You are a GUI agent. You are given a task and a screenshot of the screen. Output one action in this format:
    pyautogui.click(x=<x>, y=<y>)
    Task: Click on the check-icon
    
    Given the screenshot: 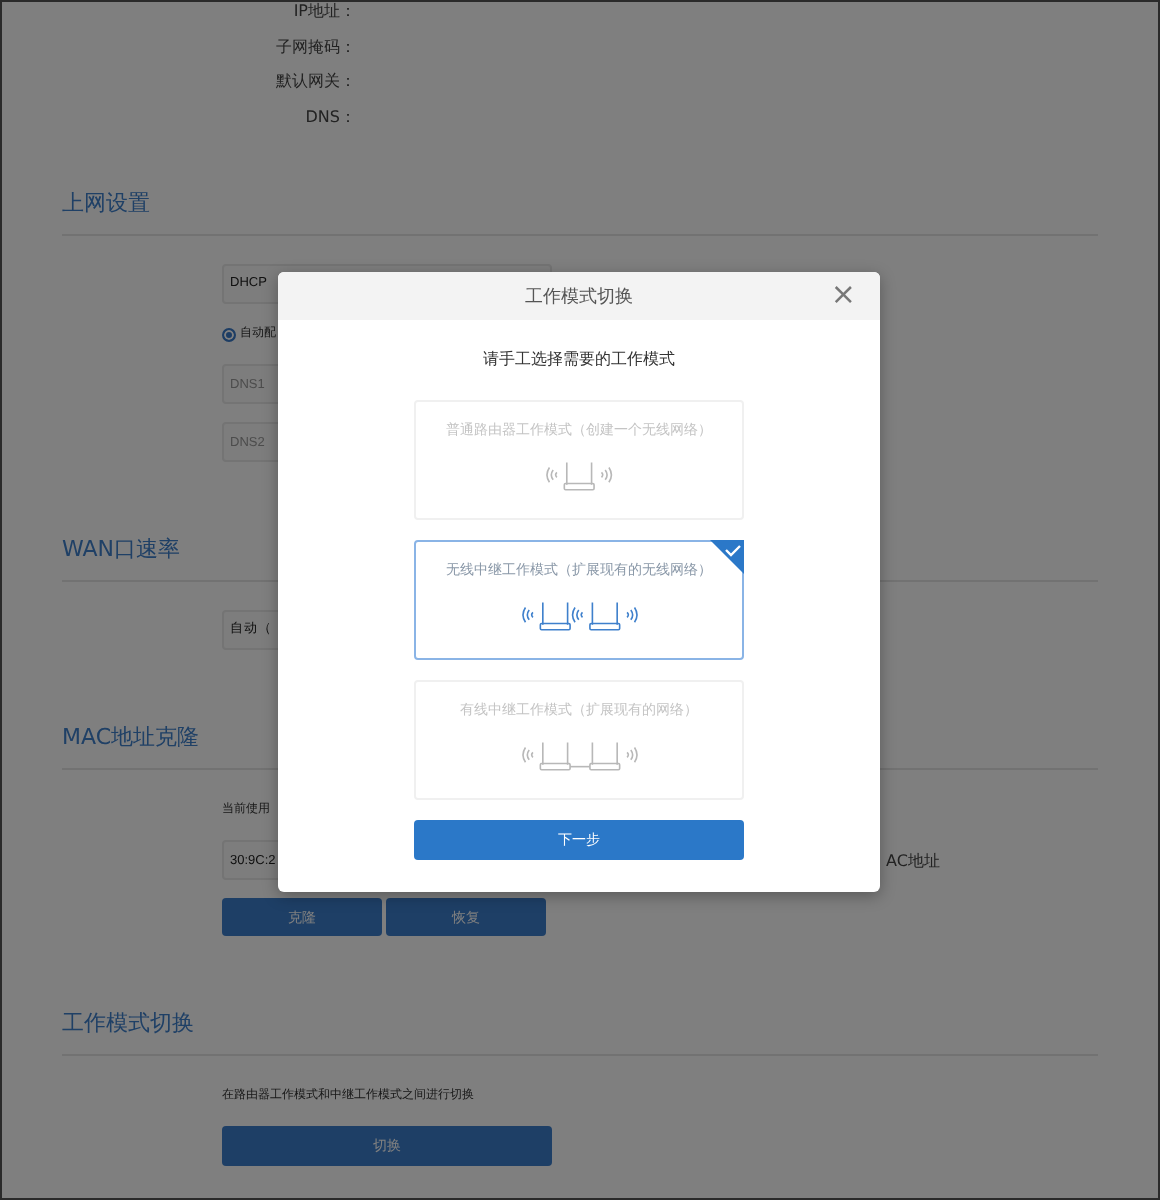 What is the action you would take?
    pyautogui.click(x=727, y=557)
    